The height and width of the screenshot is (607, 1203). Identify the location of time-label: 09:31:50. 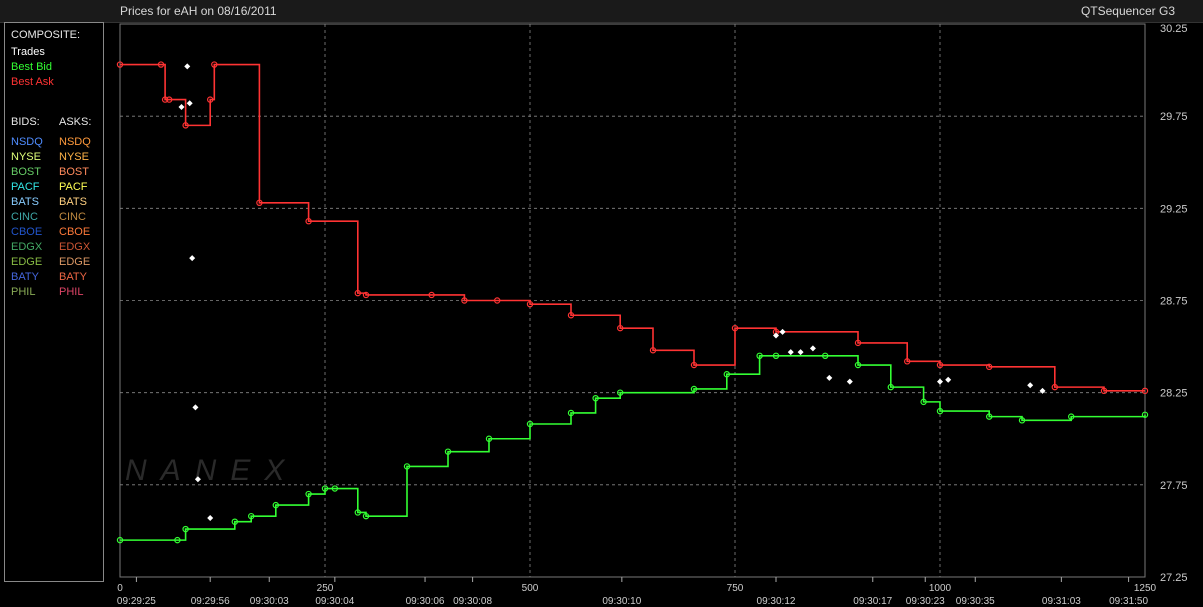
(1128, 601).